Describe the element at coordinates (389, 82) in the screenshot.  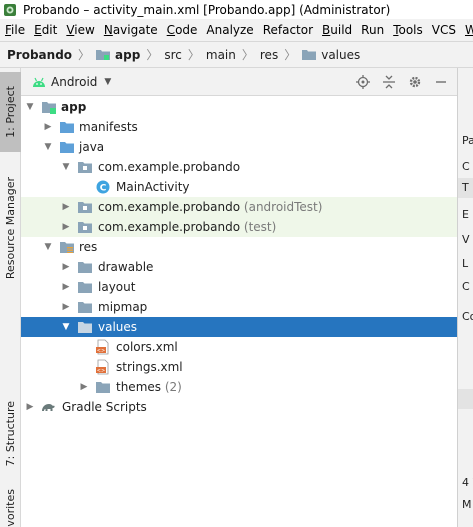
I see `collapse-all-icon` at that location.